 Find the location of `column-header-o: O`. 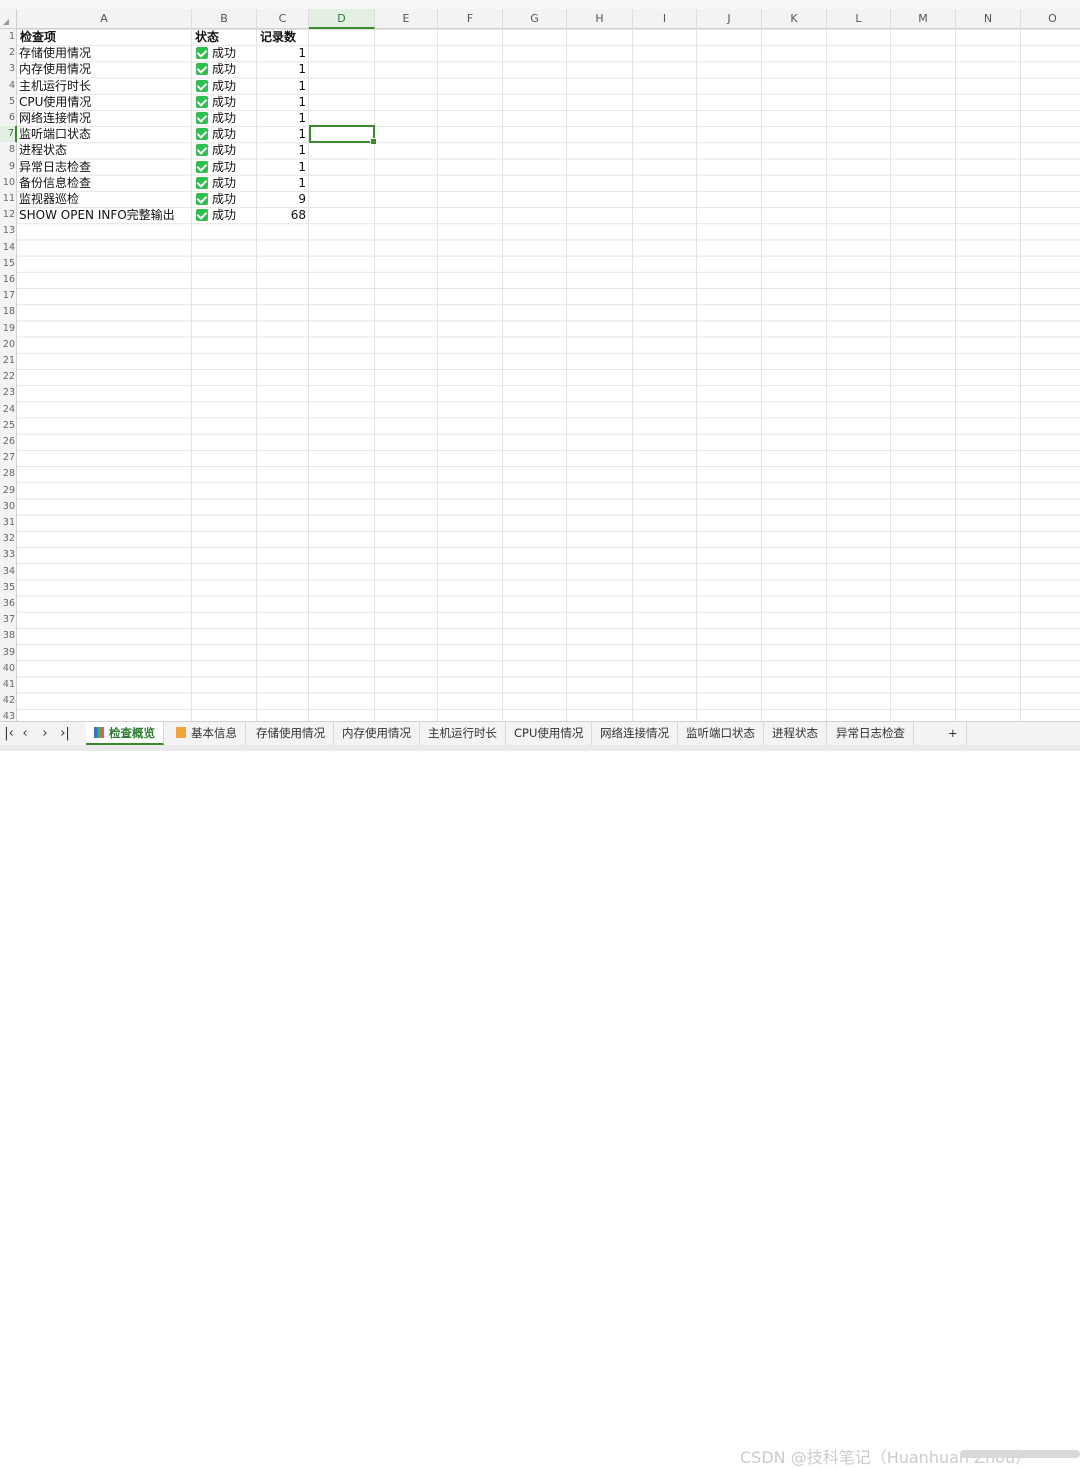

column-header-o: O is located at coordinates (1050, 19).